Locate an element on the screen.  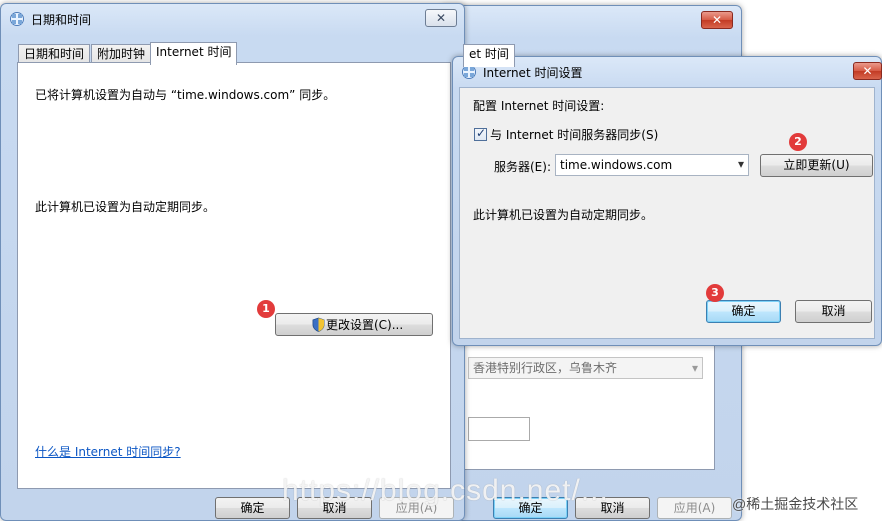
site-watermark: @稀土掘金技术社区 is located at coordinates (795, 504).